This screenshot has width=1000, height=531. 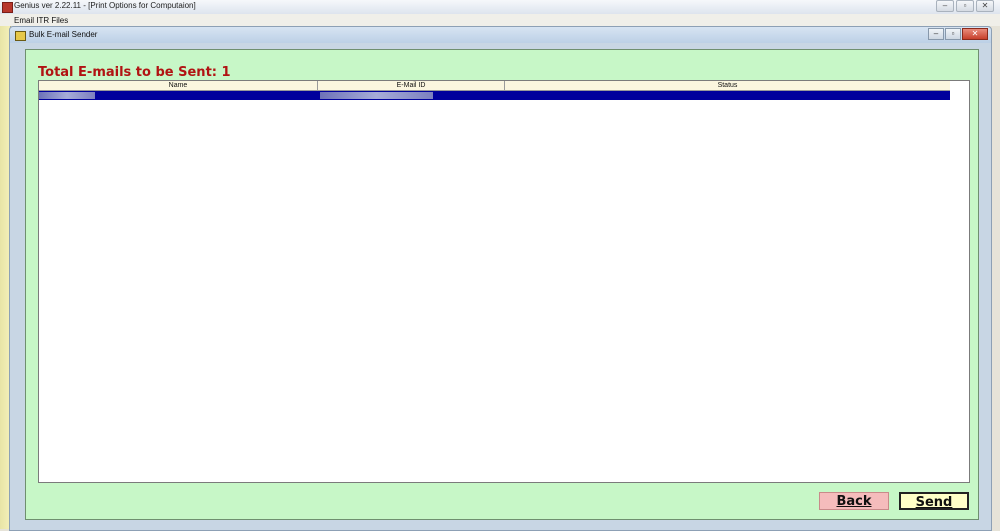 I want to click on window-controls: – ▫ ✕, so click(x=958, y=34).